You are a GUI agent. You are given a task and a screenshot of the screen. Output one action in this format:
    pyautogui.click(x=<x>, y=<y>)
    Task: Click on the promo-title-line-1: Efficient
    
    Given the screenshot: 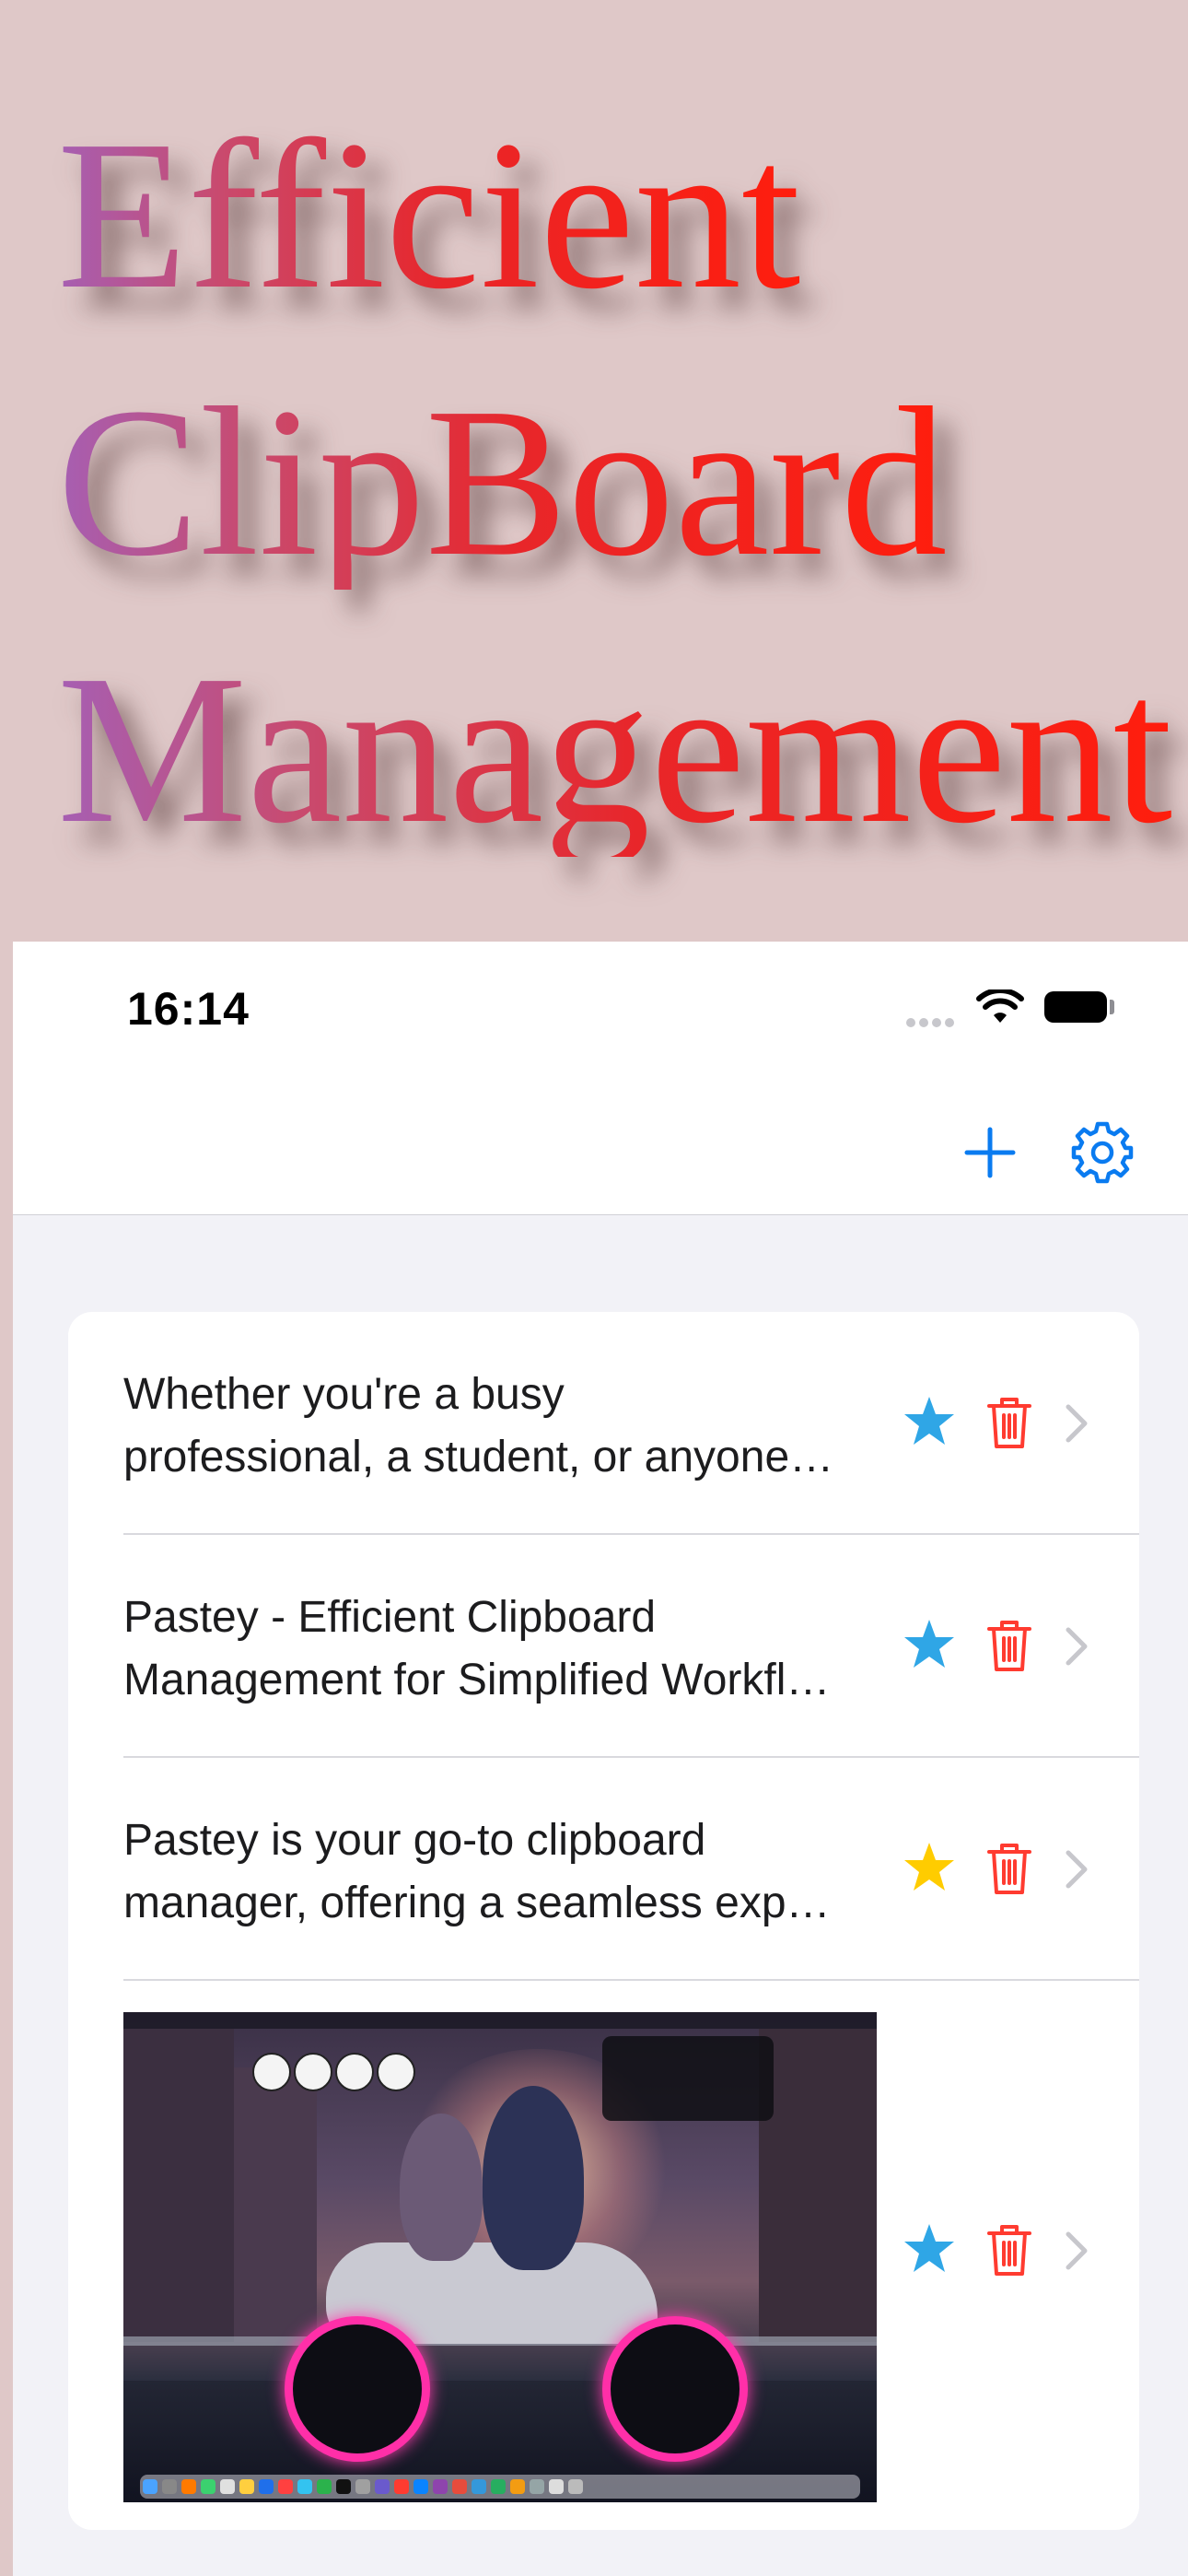 What is the action you would take?
    pyautogui.click(x=429, y=215)
    